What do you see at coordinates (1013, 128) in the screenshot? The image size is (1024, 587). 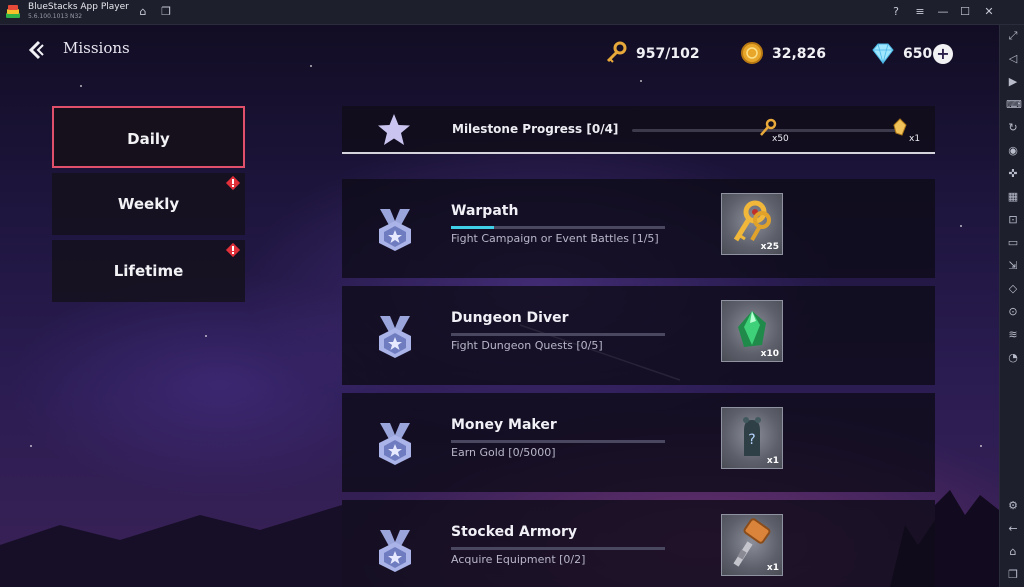 I see `rotate-icon: ↻` at bounding box center [1013, 128].